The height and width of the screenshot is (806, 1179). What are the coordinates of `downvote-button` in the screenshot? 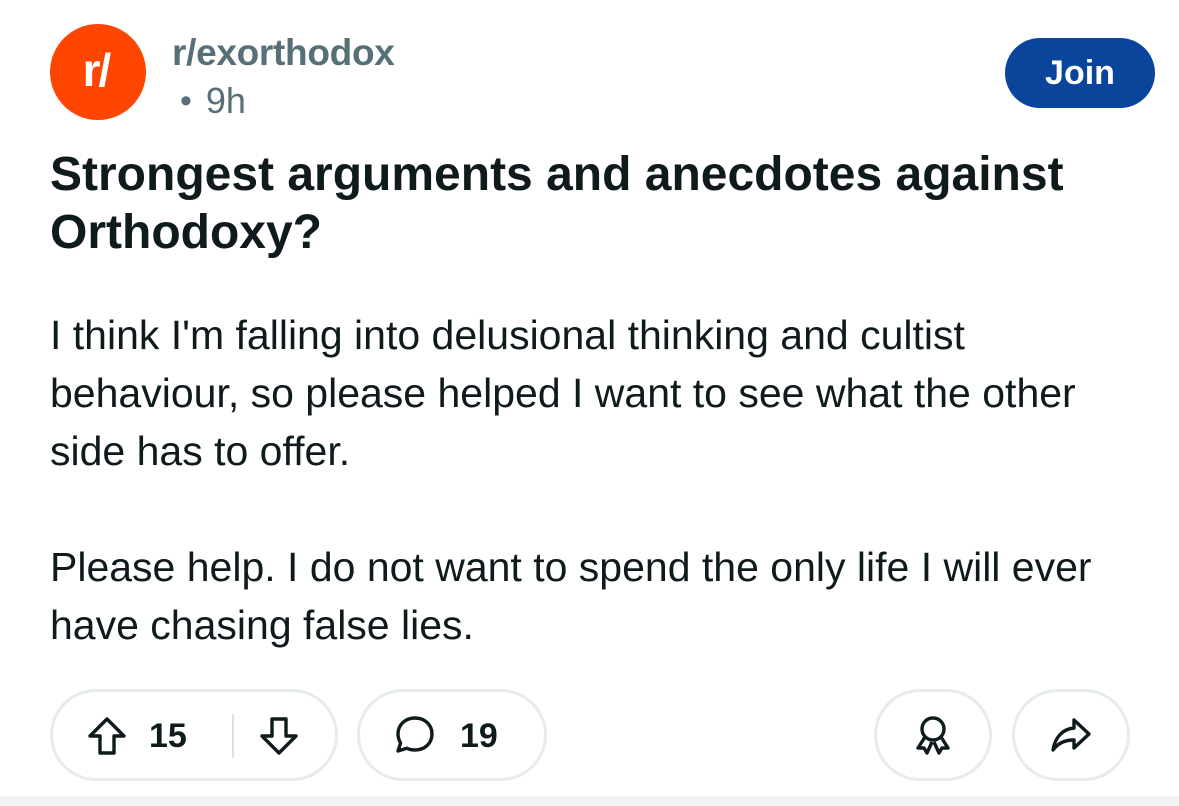 It's located at (279, 736).